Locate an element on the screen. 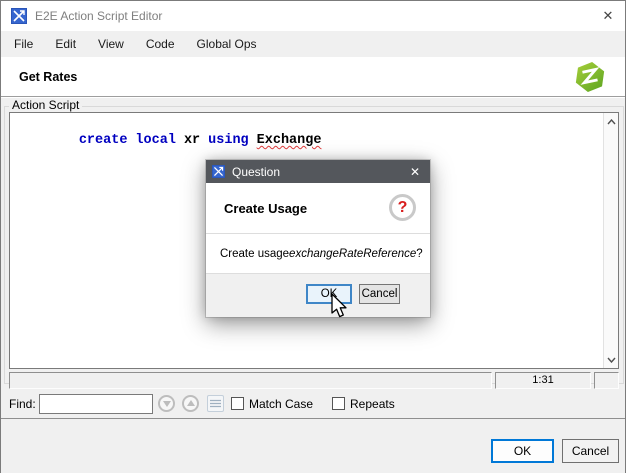 The image size is (626, 473). dialog-app-icon is located at coordinates (218, 171).